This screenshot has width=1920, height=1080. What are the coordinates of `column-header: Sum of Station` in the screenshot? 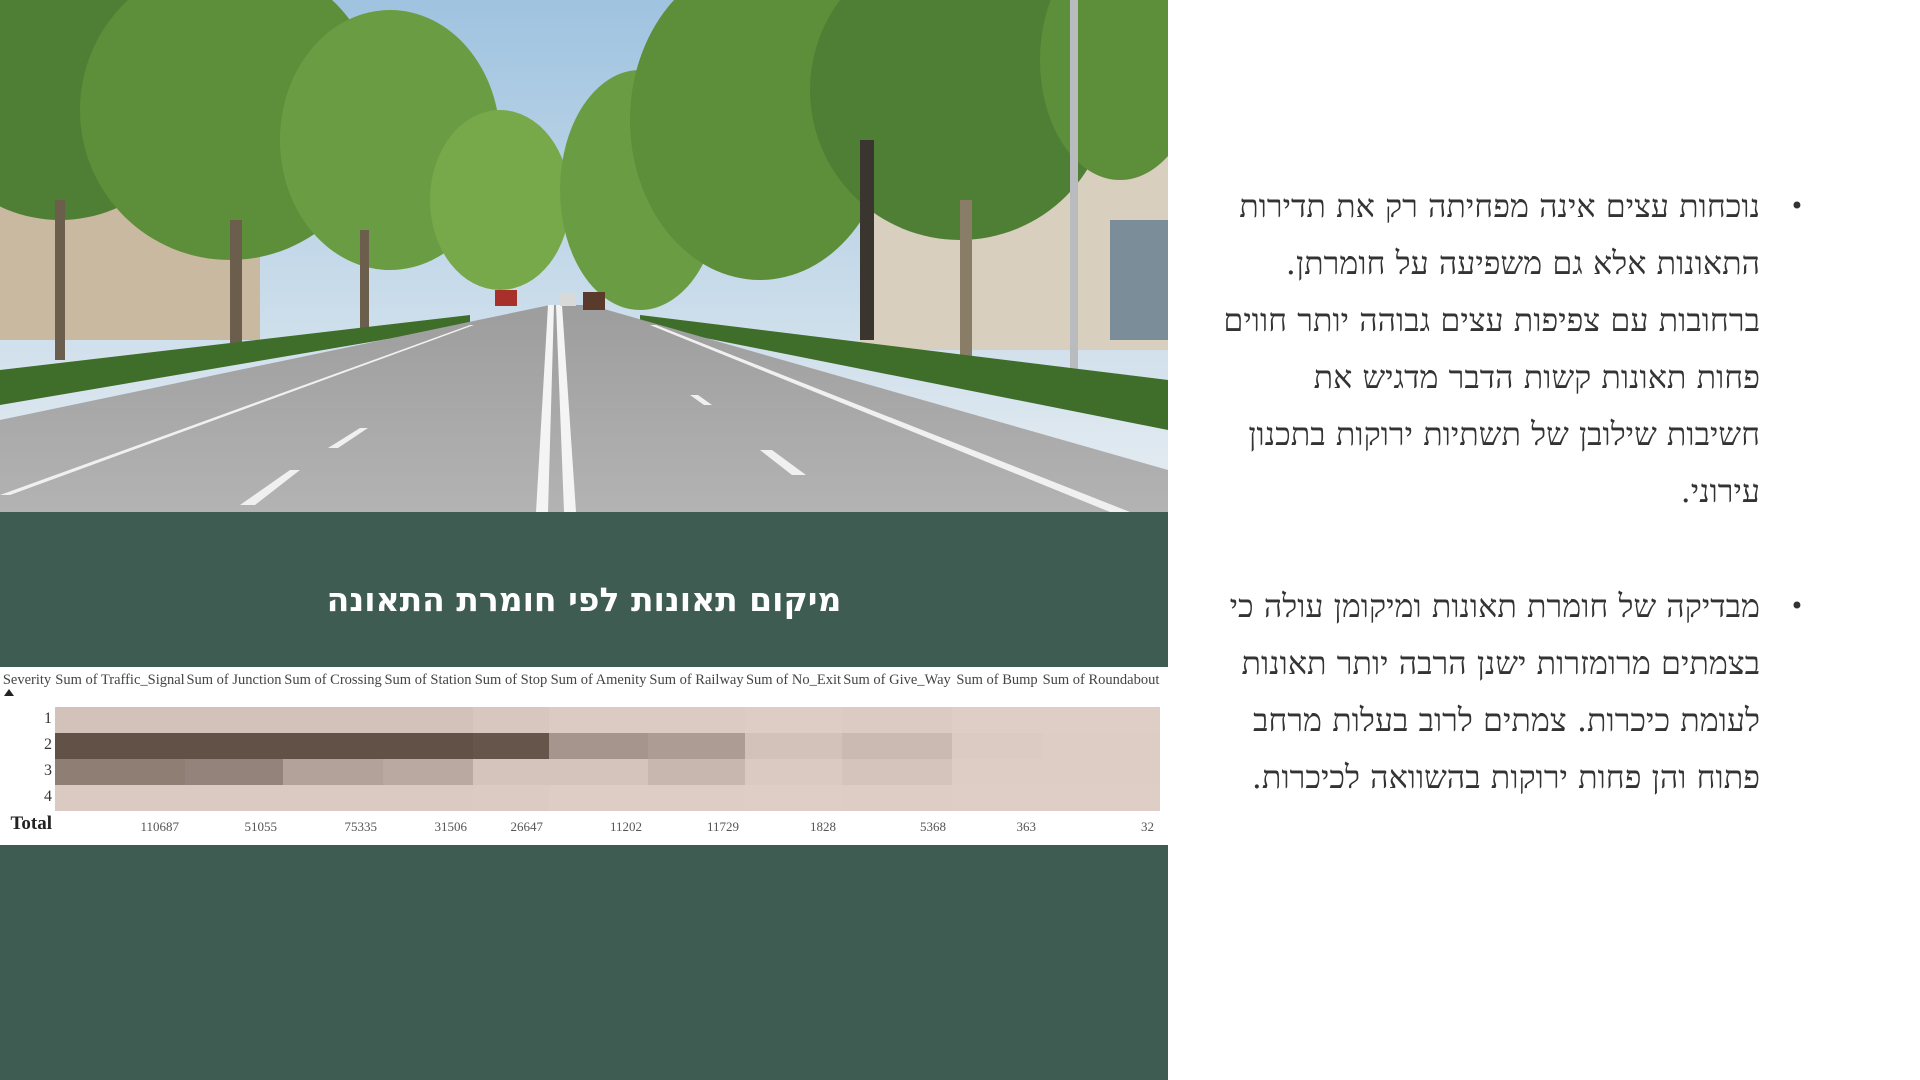 It's located at (428, 680).